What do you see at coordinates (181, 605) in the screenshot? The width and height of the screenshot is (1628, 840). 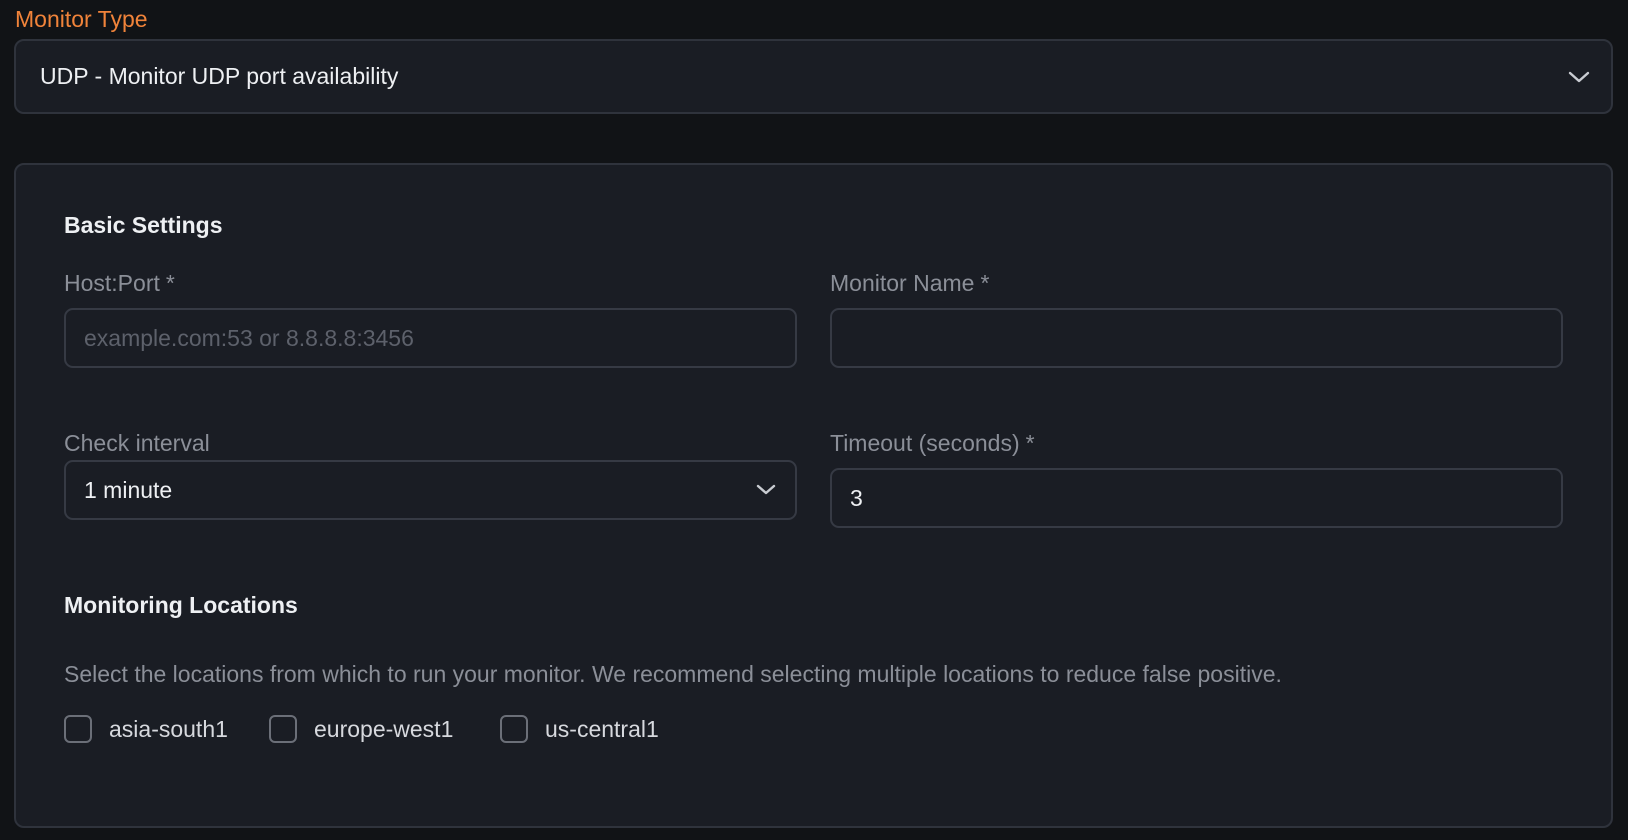 I see `monitoring-locations-title: Monitoring Locations` at bounding box center [181, 605].